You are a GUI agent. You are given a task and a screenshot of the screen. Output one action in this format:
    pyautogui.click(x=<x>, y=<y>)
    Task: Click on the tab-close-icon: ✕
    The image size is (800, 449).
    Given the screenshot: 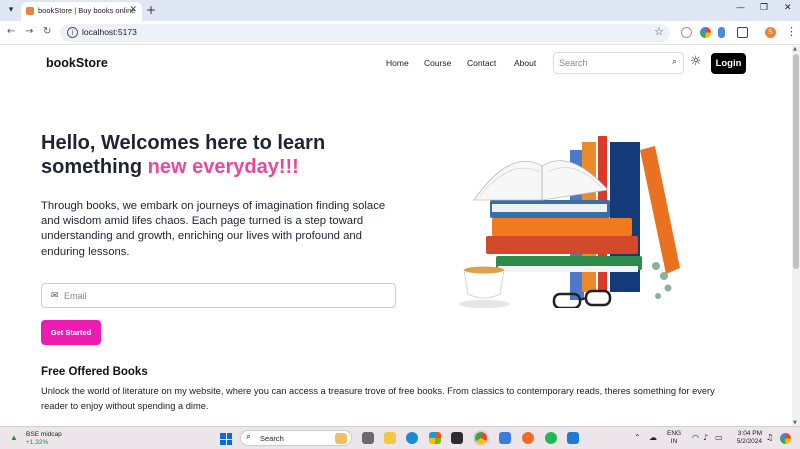 What is the action you would take?
    pyautogui.click(x=133, y=10)
    